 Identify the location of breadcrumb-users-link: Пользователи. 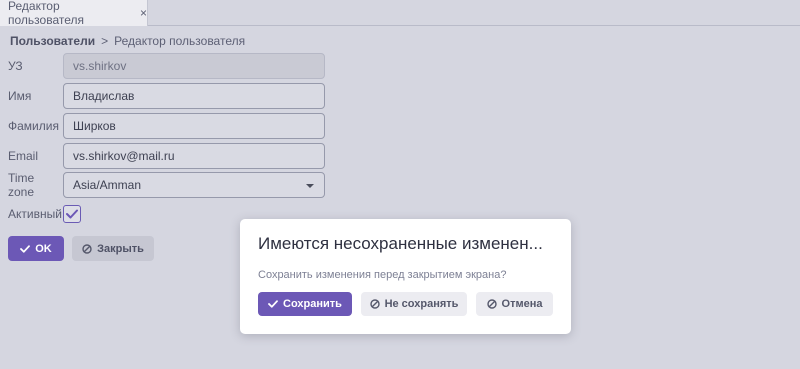
(52, 41).